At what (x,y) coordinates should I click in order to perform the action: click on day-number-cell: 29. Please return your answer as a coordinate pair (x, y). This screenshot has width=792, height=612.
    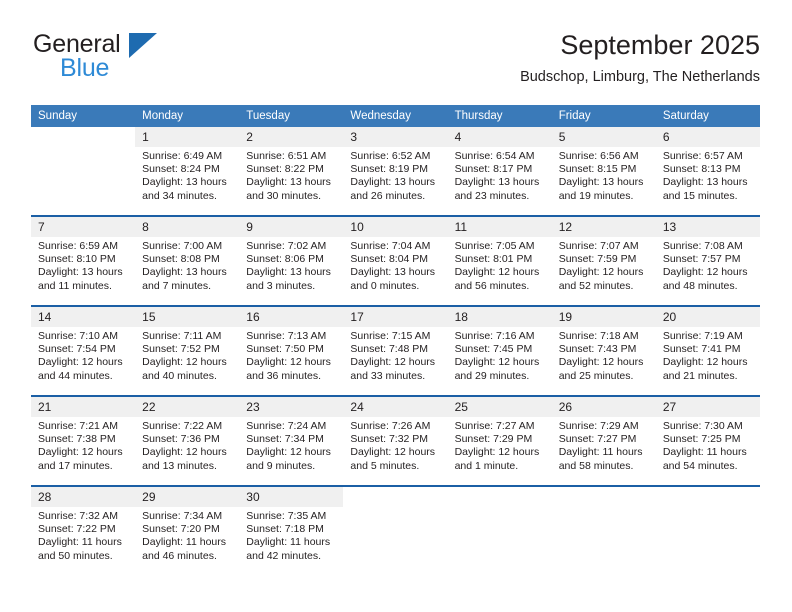
    Looking at the image, I should click on (187, 497).